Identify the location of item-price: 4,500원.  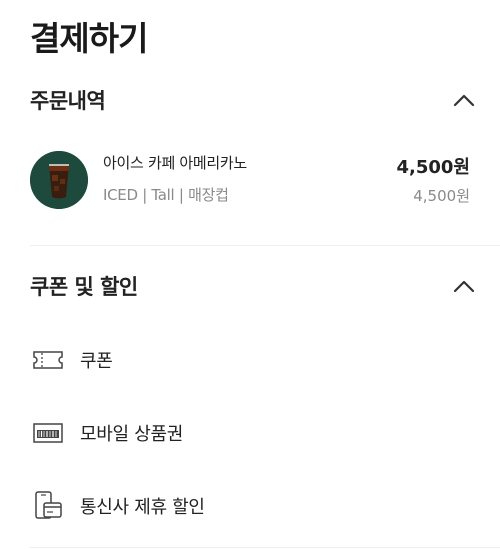
(433, 167).